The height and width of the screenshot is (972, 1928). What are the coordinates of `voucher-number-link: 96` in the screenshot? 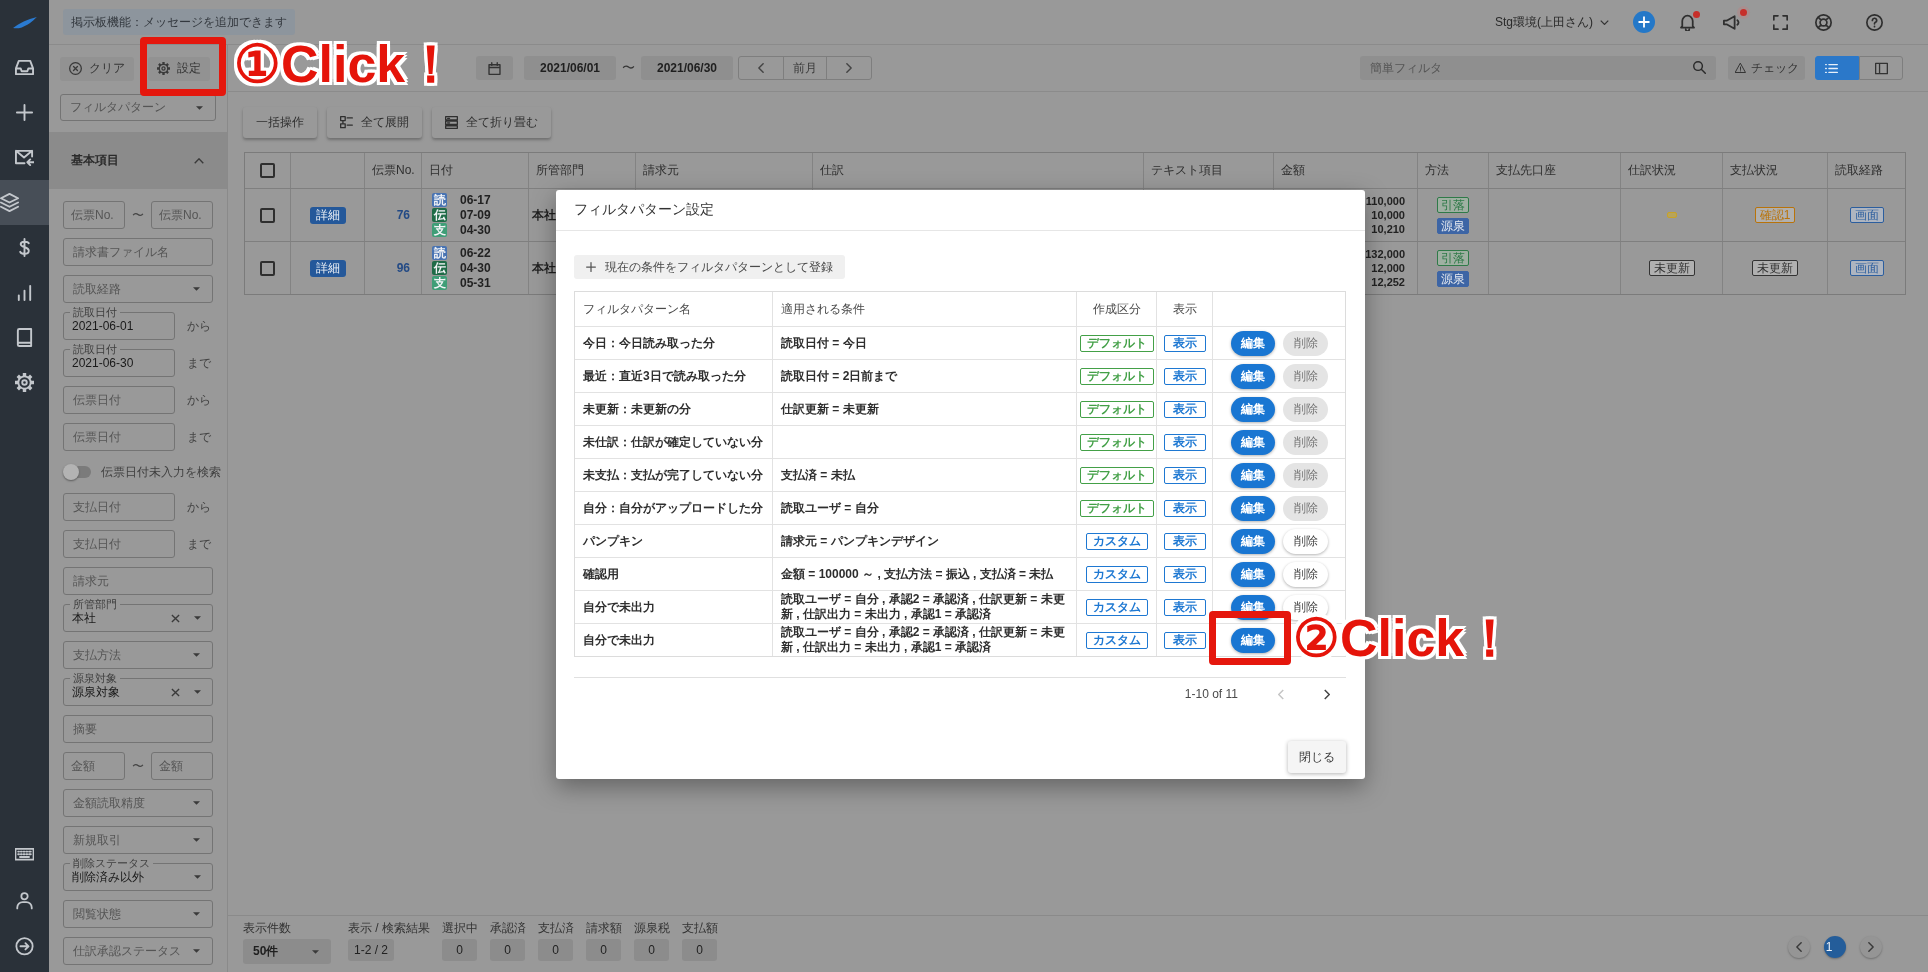 It's located at (403, 268).